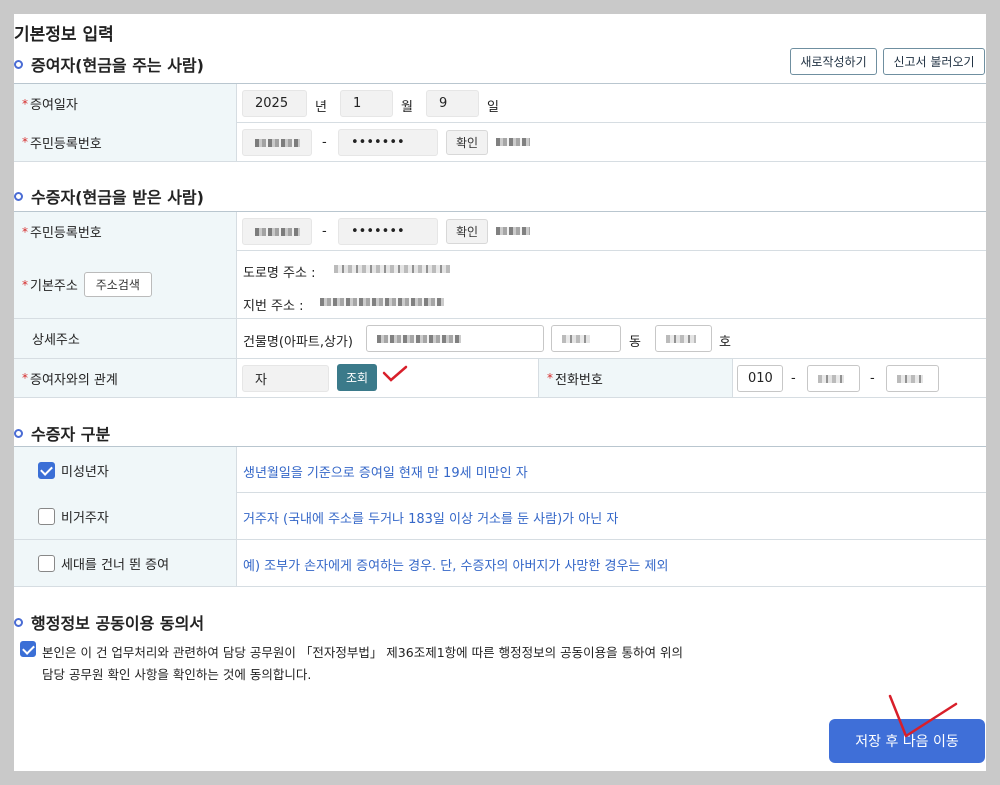 Image resolution: width=1000 pixels, height=785 pixels. Describe the element at coordinates (46, 470) in the screenshot. I see `minor-checkbox` at that location.